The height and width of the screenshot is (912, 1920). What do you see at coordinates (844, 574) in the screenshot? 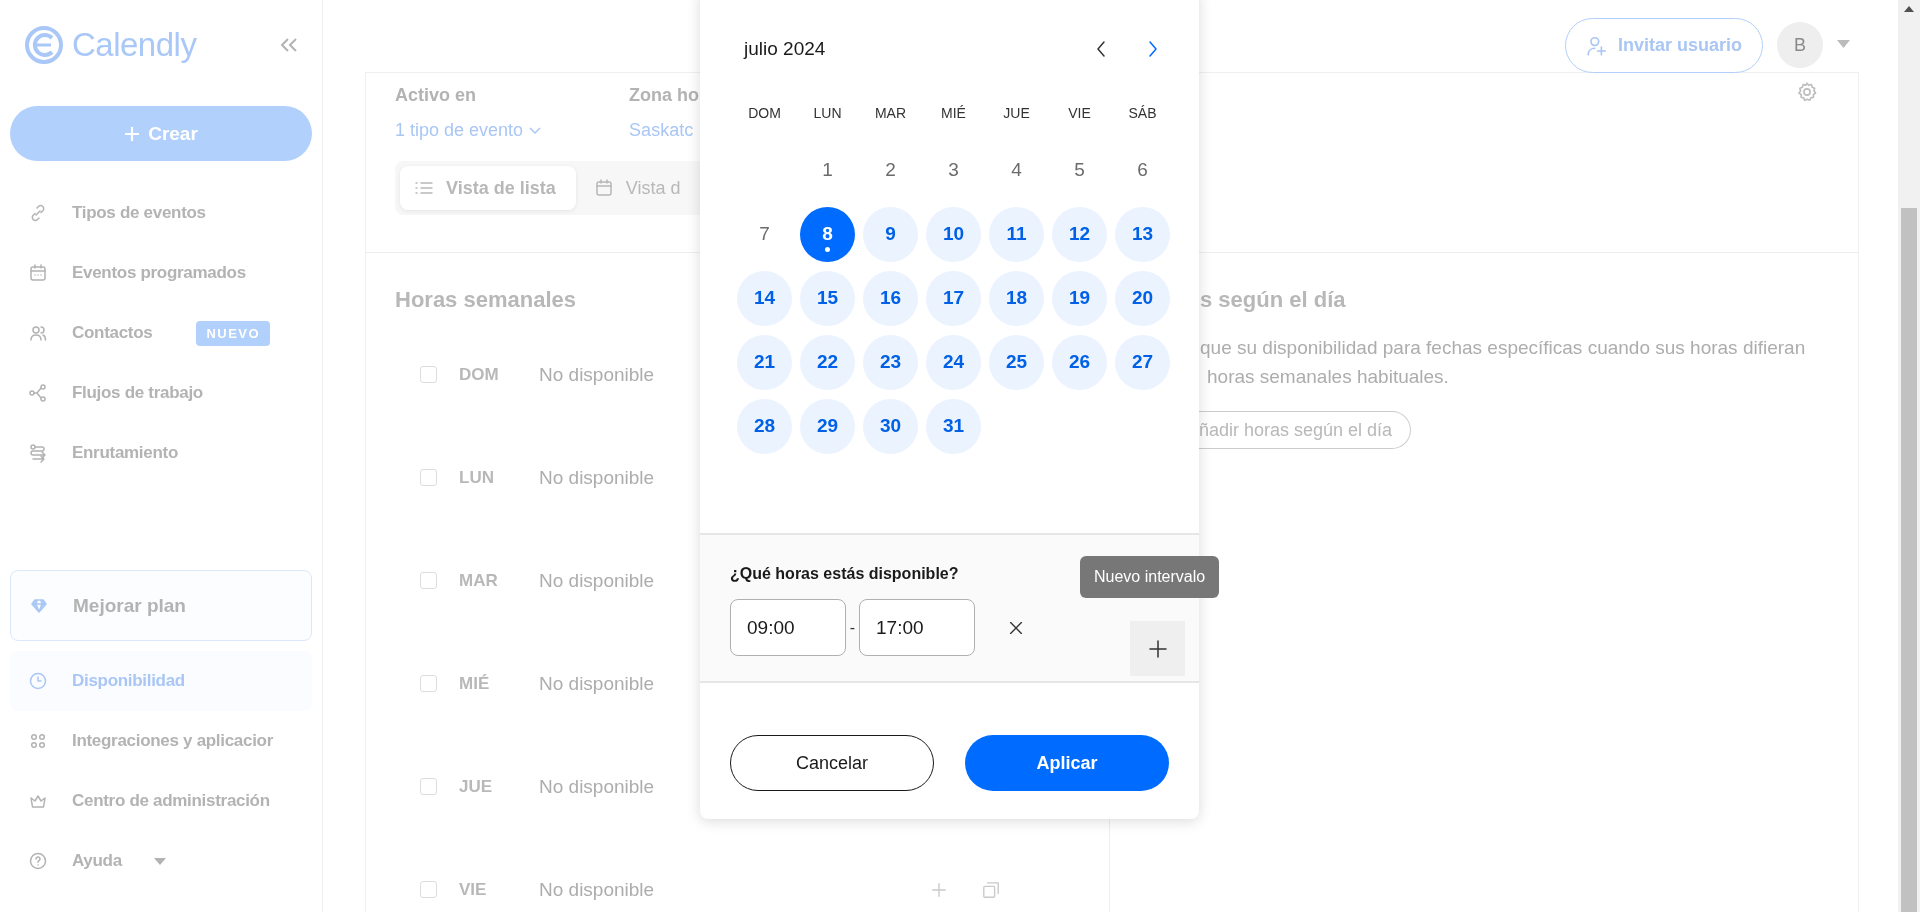
I see `hours-question: ¿Qué horas estás disponible?` at bounding box center [844, 574].